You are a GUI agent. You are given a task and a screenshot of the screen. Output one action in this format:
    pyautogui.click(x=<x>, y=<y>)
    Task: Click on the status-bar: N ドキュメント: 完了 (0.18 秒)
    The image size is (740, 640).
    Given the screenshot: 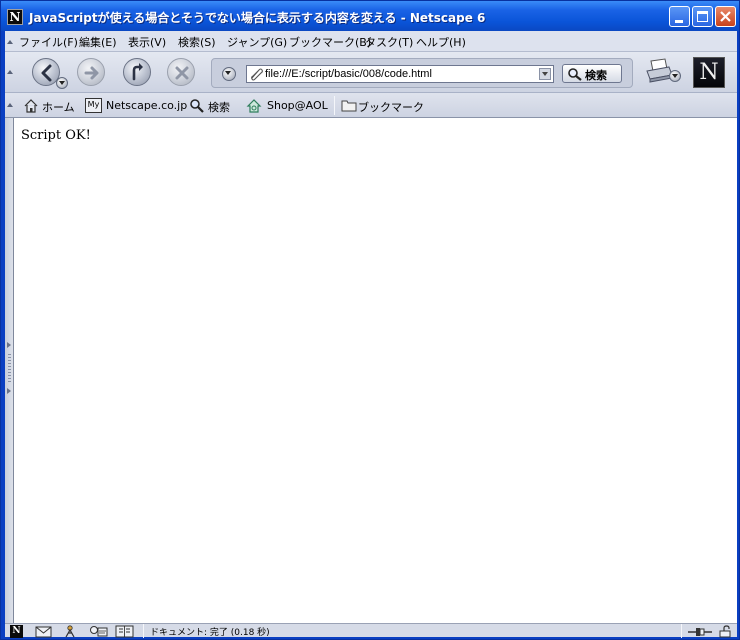 What is the action you would take?
    pyautogui.click(x=371, y=630)
    